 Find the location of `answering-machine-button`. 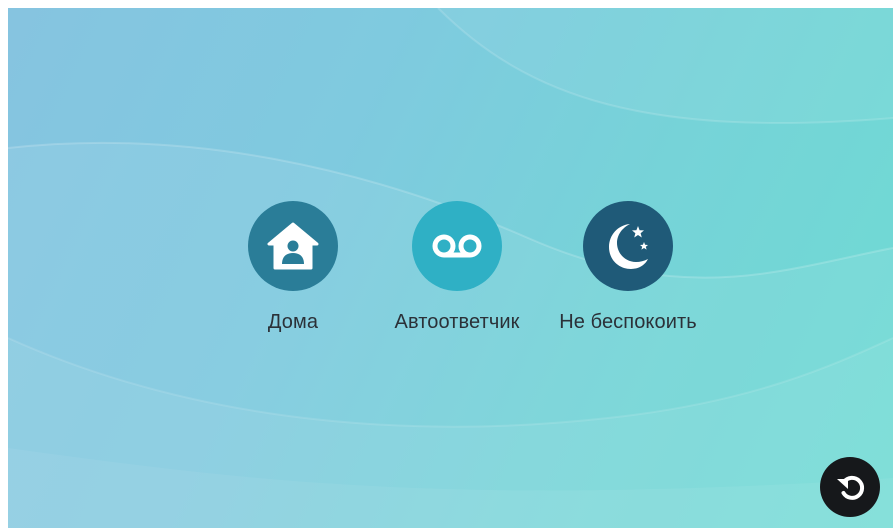

answering-machine-button is located at coordinates (457, 246).